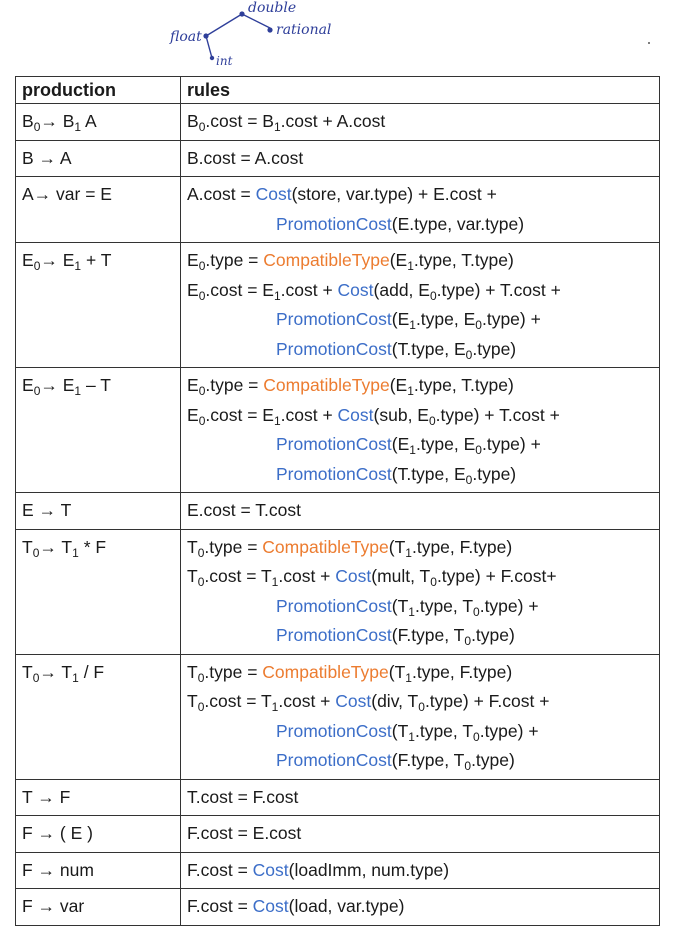 The image size is (676, 926). I want to click on header-rules: rules, so click(420, 90).